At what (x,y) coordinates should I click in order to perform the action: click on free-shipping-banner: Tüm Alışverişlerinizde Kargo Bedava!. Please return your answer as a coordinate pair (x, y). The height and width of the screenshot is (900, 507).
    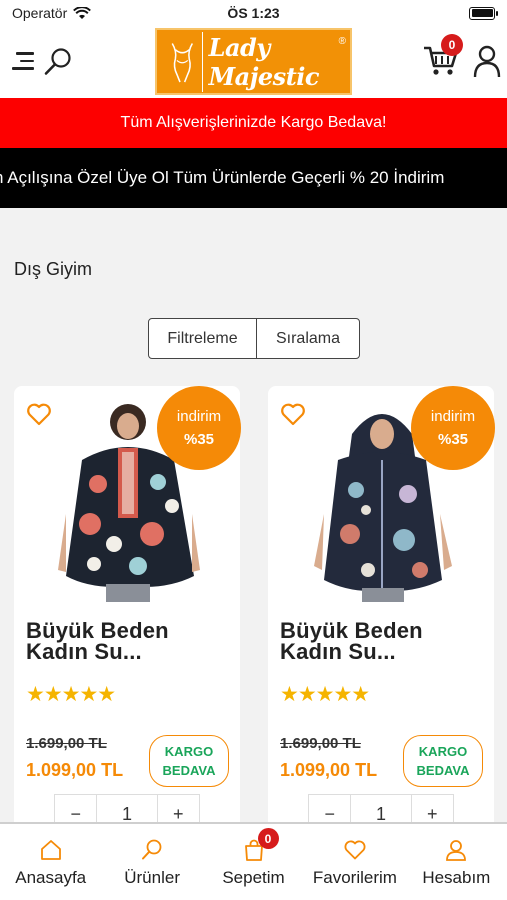
    Looking at the image, I should click on (253, 123).